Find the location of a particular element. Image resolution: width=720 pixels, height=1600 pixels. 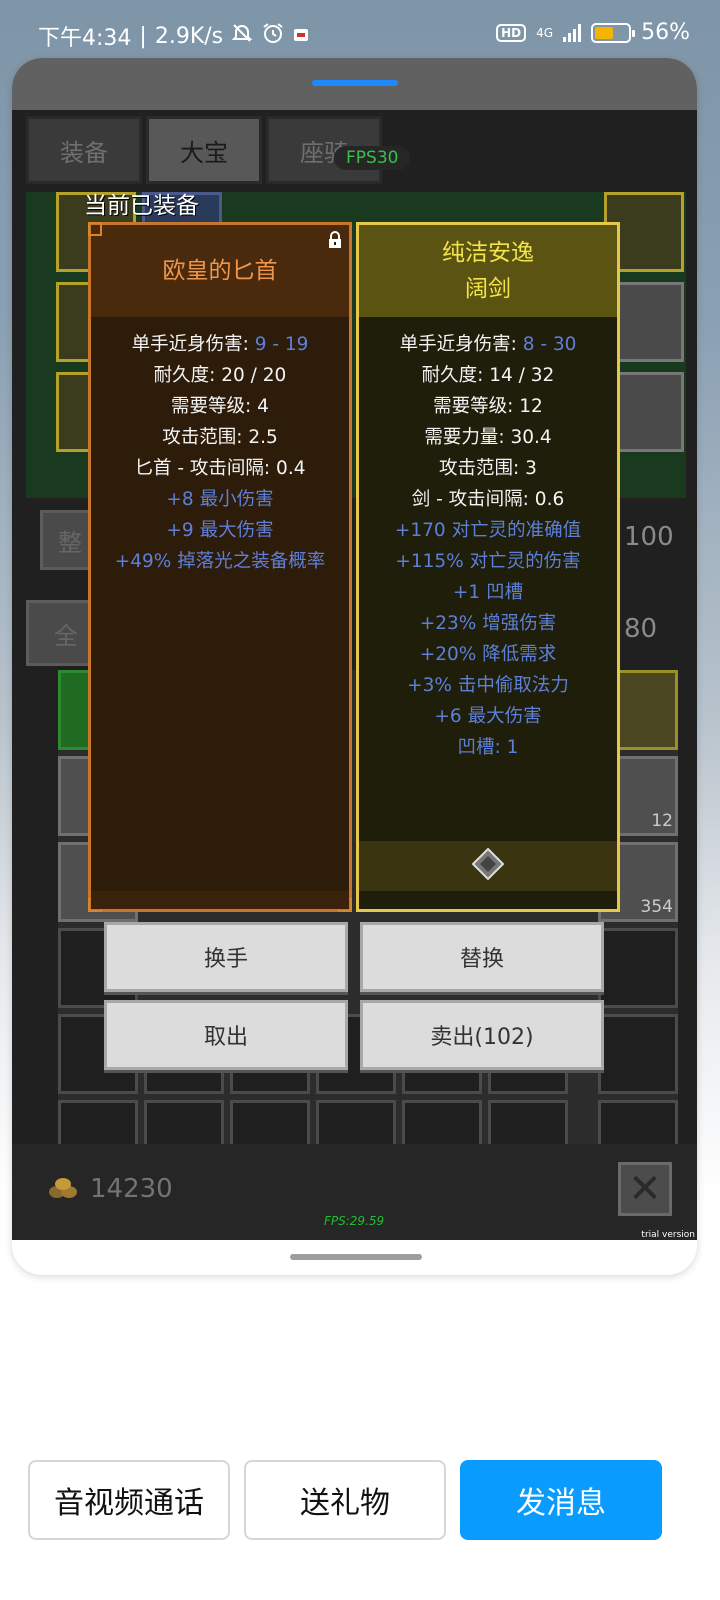

selected-item-title: 纯洁安逸 阔剑 is located at coordinates (488, 271).